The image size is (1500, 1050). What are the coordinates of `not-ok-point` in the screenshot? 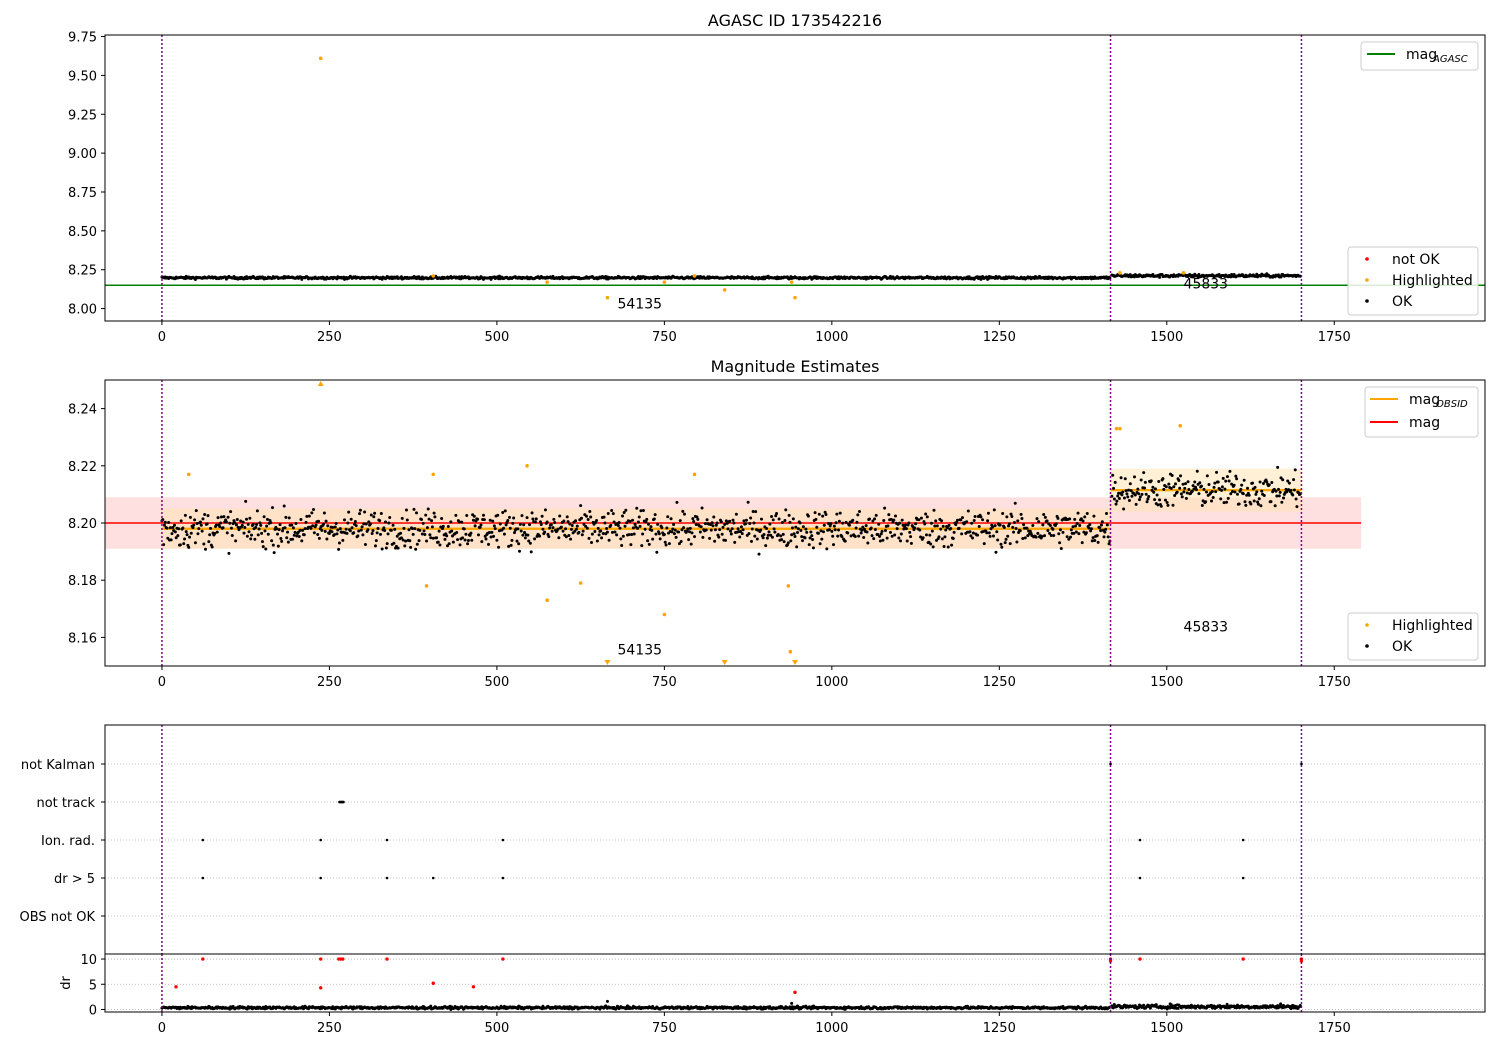 It's located at (387, 959).